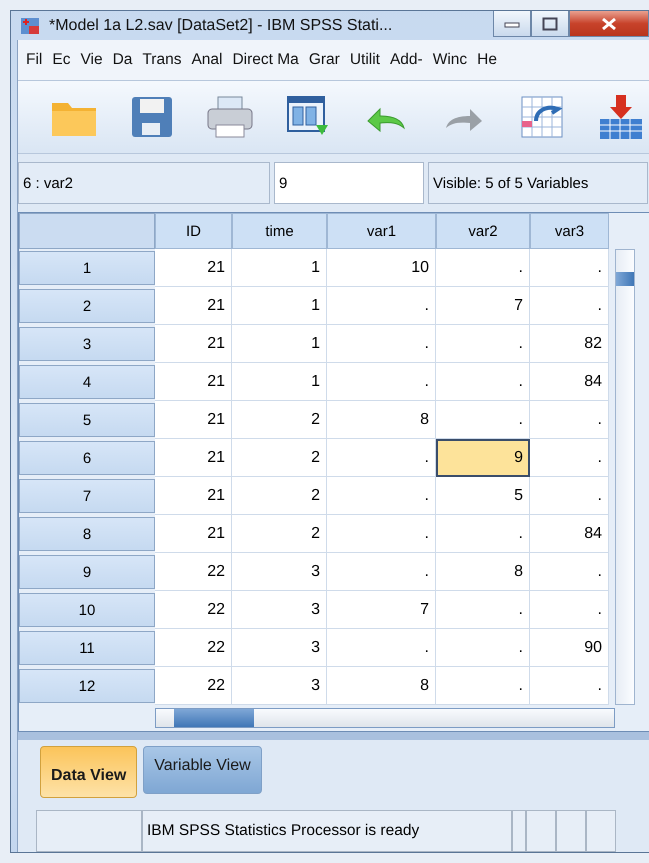 The width and height of the screenshot is (649, 863). Describe the element at coordinates (569, 344) in the screenshot. I see `table-cell: 82` at that location.